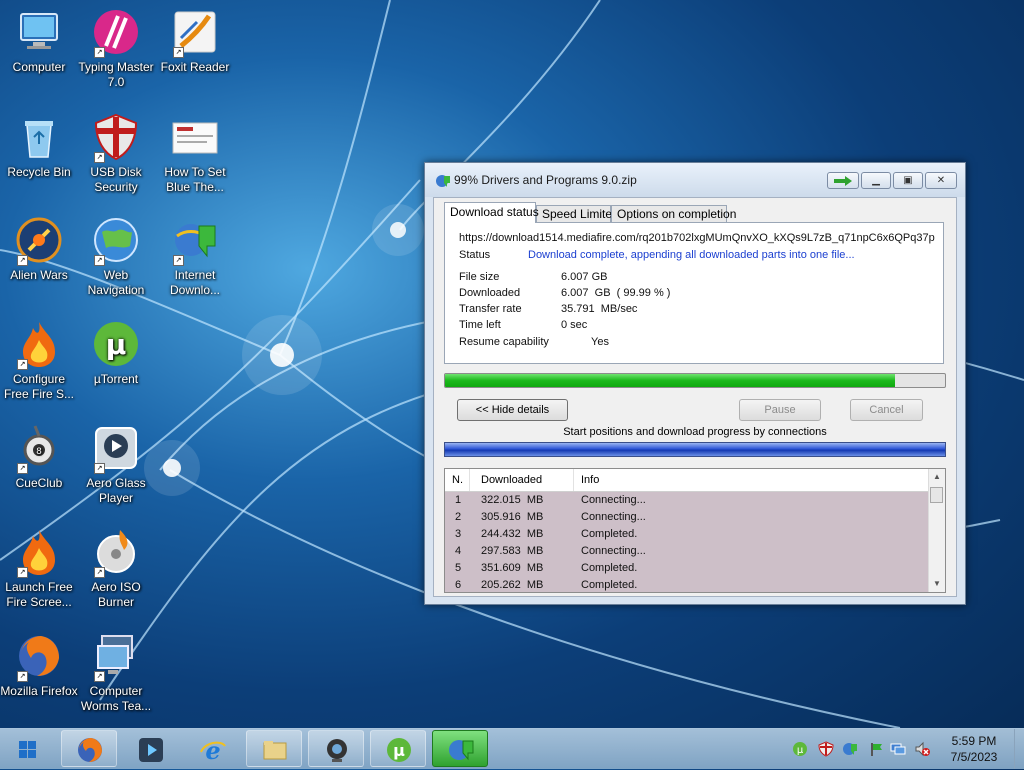  I want to click on firefox-icon, so click(90, 750).